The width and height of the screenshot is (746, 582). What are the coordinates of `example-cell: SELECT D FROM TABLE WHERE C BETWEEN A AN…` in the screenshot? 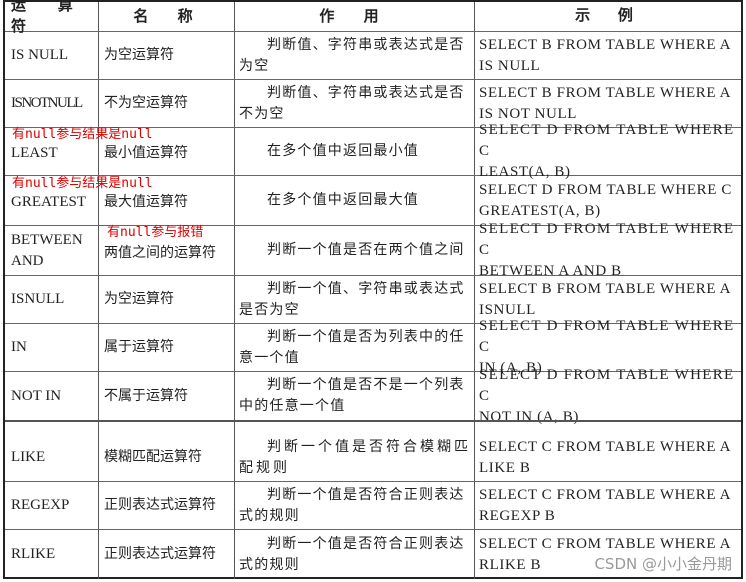 It's located at (607, 250).